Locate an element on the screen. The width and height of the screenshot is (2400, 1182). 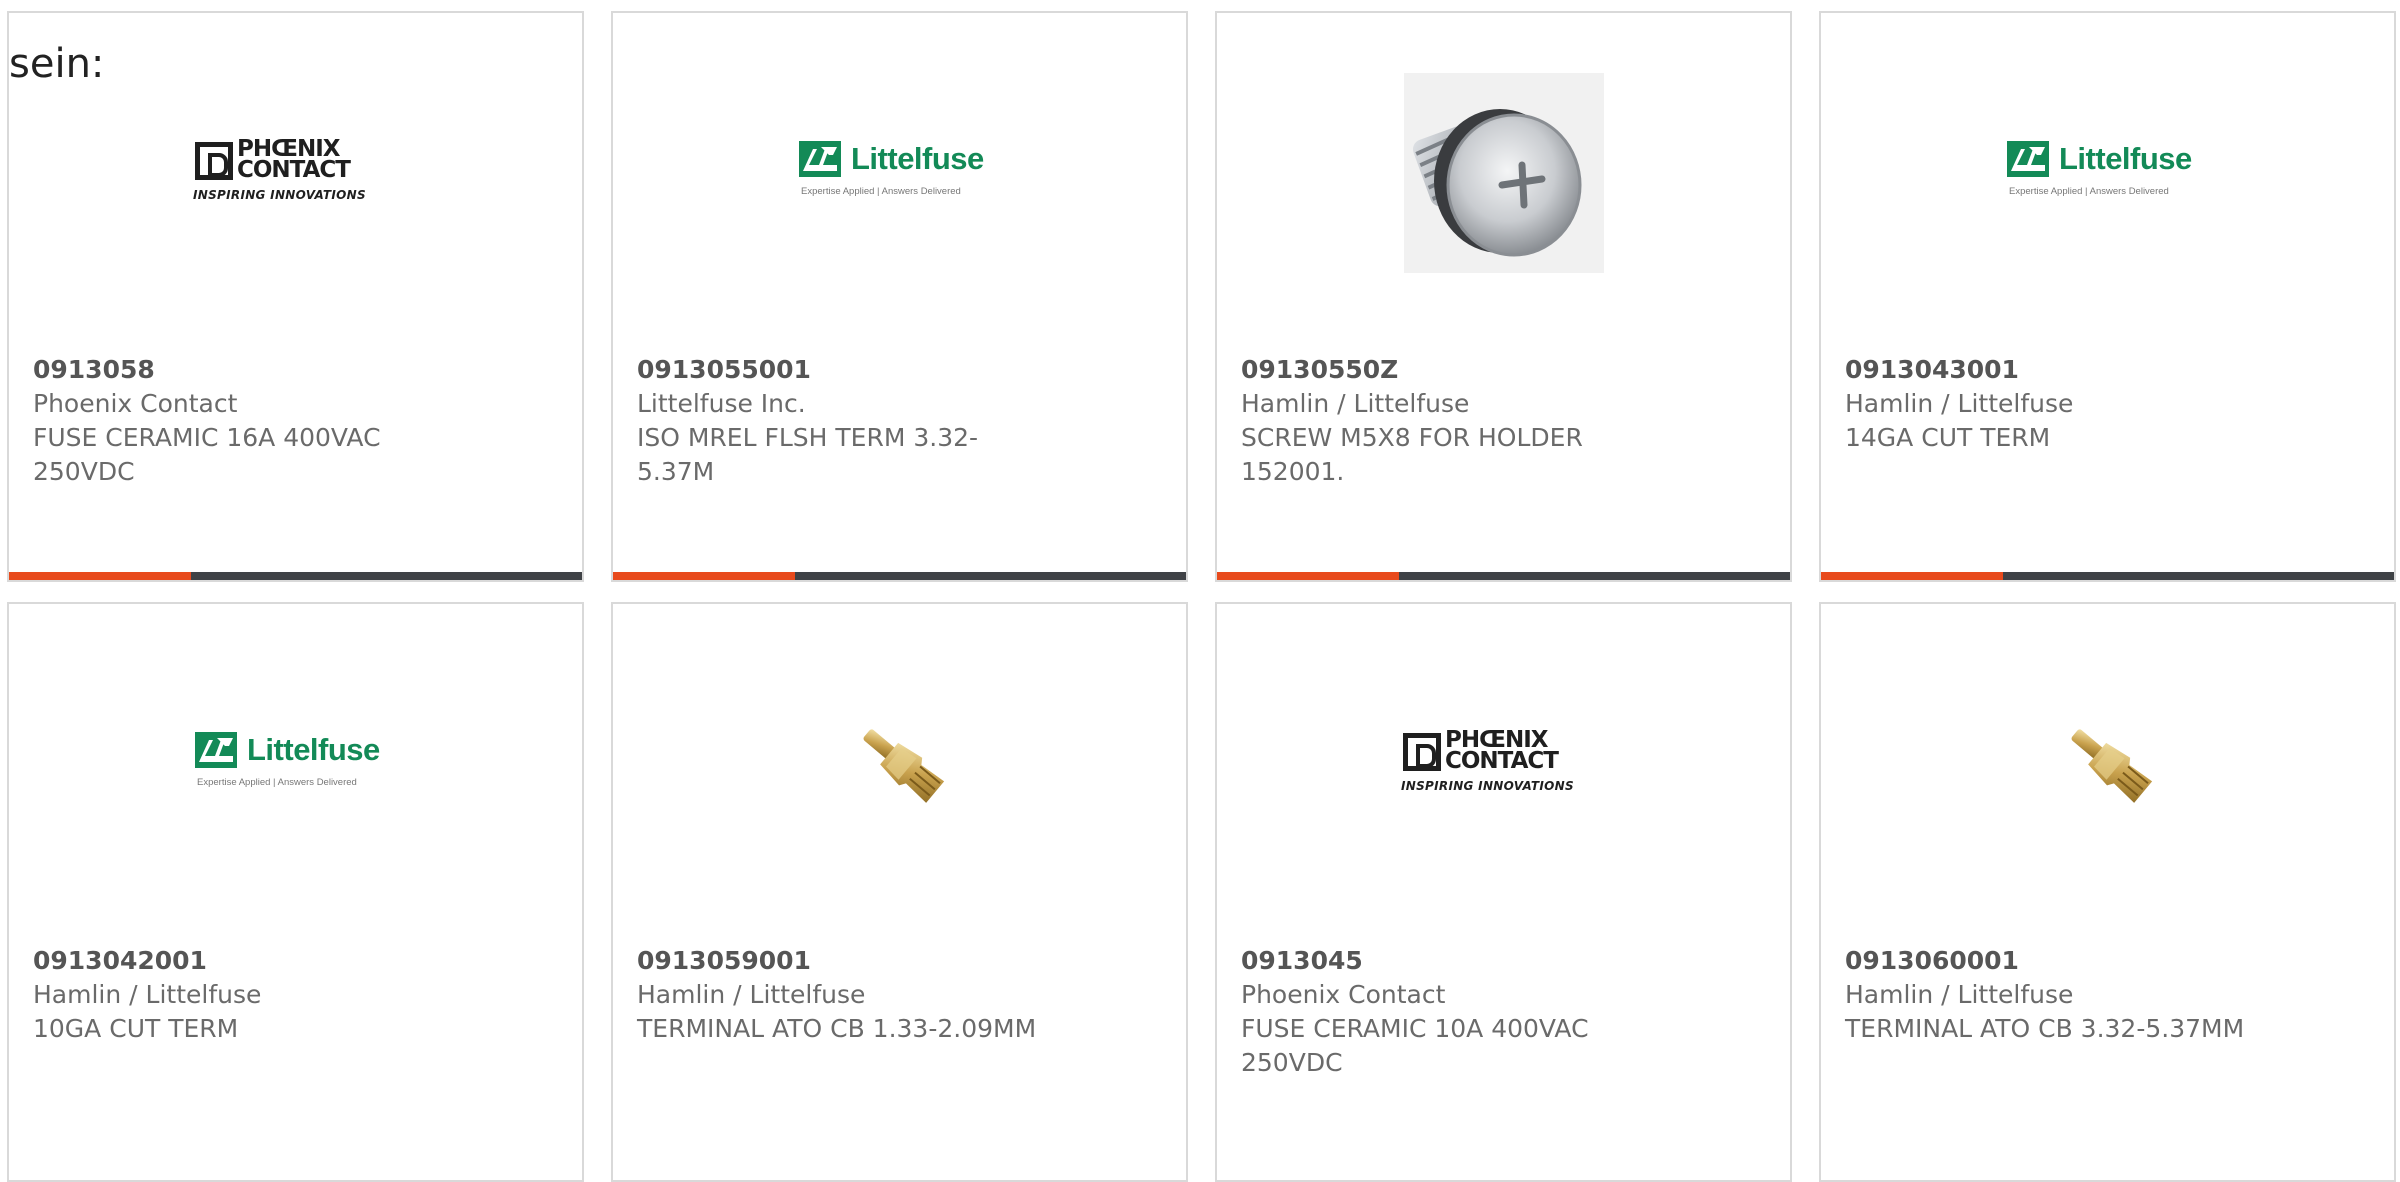
description-line: 152001. is located at coordinates (1293, 471).